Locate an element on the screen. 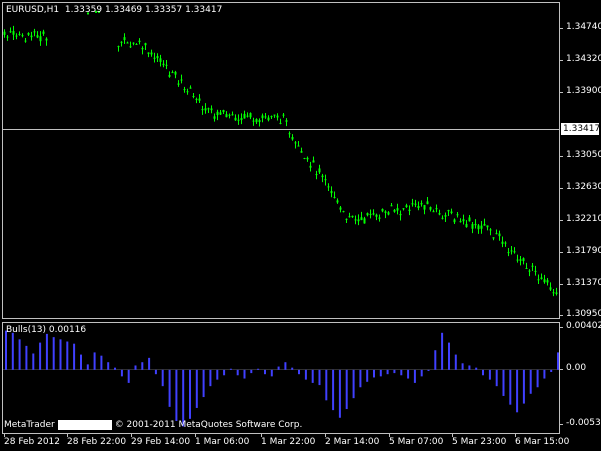 The height and width of the screenshot is (451, 601). price-tick-label: 1.32210 is located at coordinates (583, 219).